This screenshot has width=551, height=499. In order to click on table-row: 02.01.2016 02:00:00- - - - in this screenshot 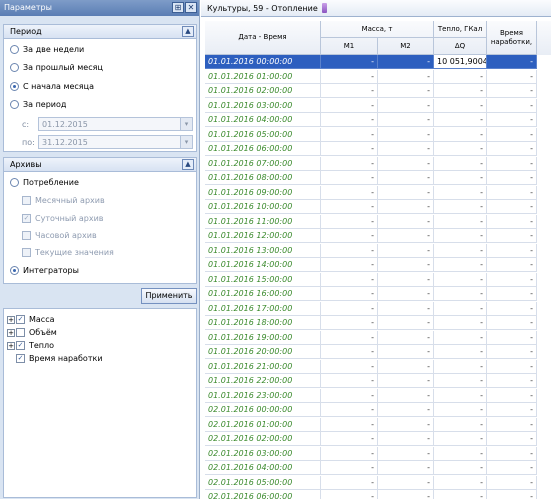, I will do `click(378, 439)`.